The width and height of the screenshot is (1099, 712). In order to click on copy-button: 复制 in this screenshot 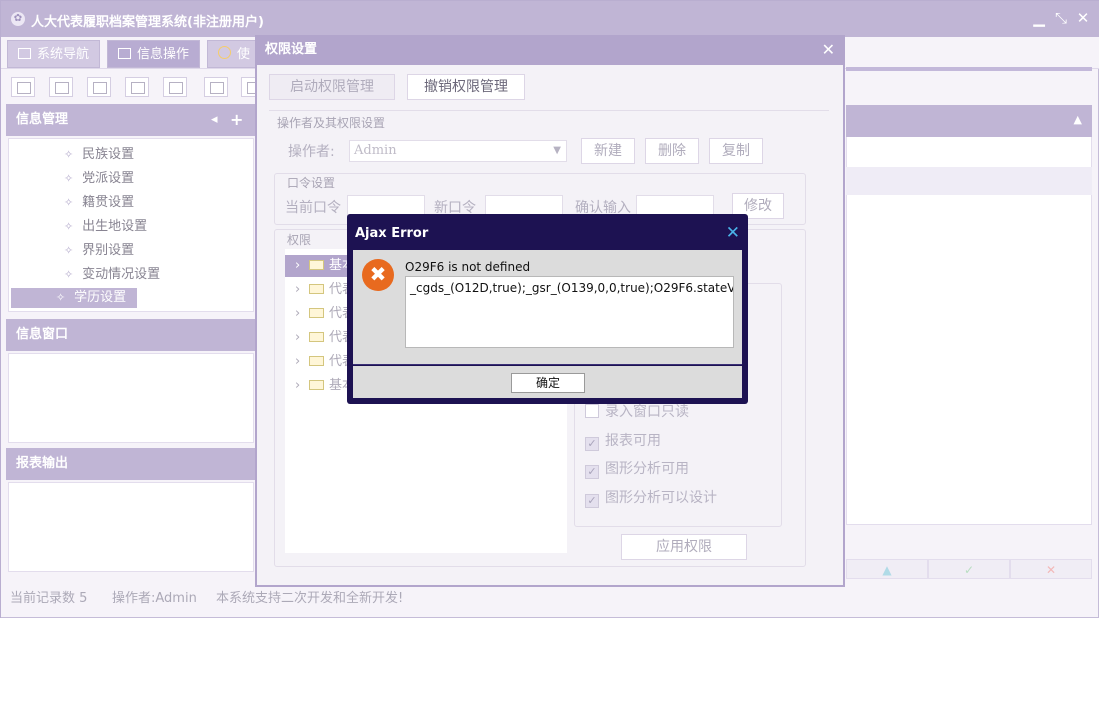, I will do `click(736, 151)`.